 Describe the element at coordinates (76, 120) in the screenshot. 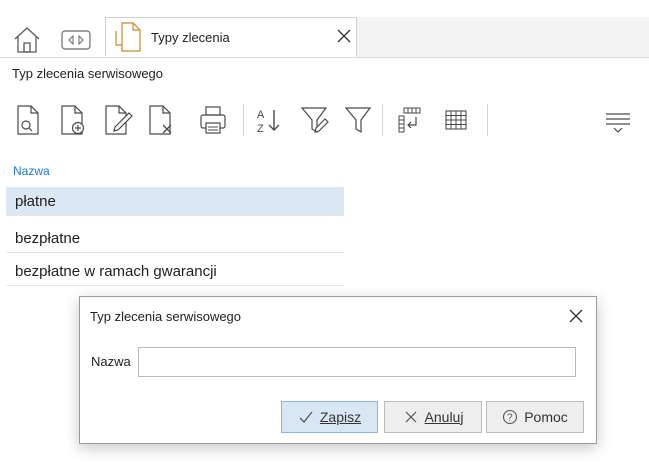

I see `add-document-icon` at that location.